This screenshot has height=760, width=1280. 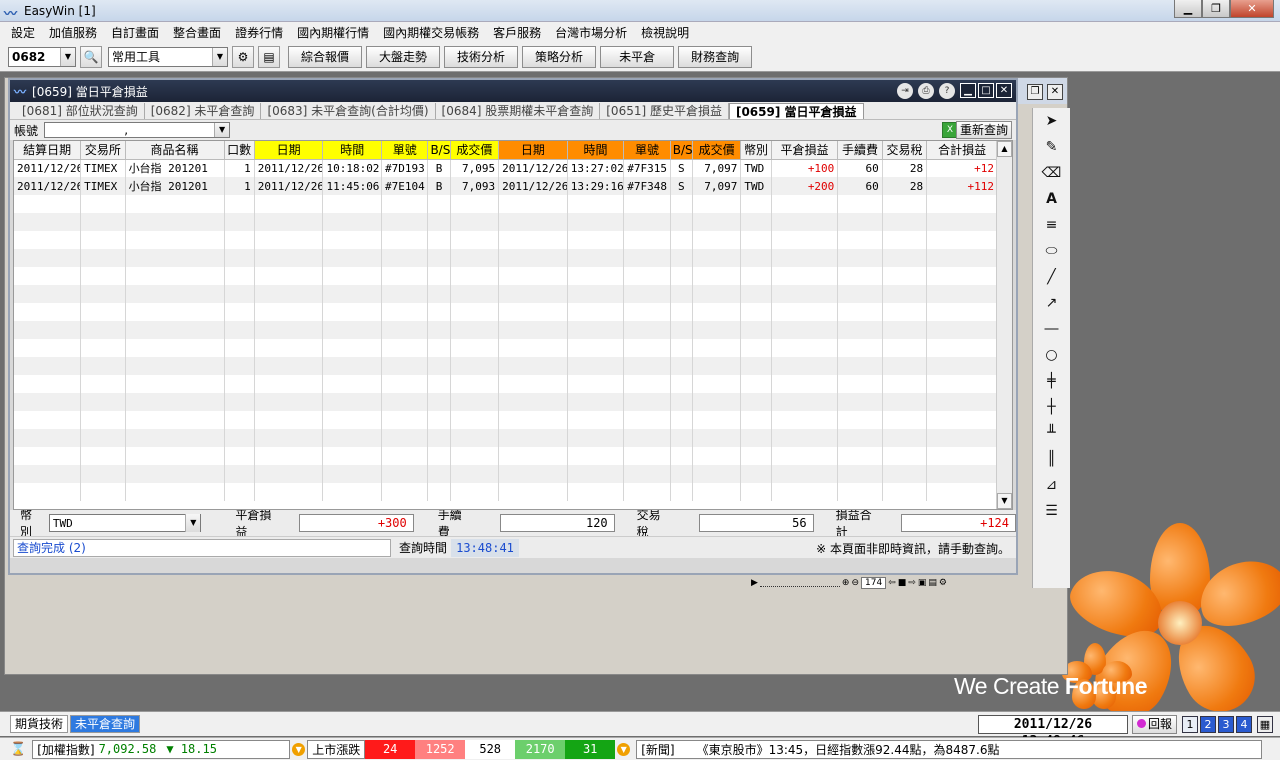 What do you see at coordinates (902, 583) in the screenshot?
I see `stop-icon: ■` at bounding box center [902, 583].